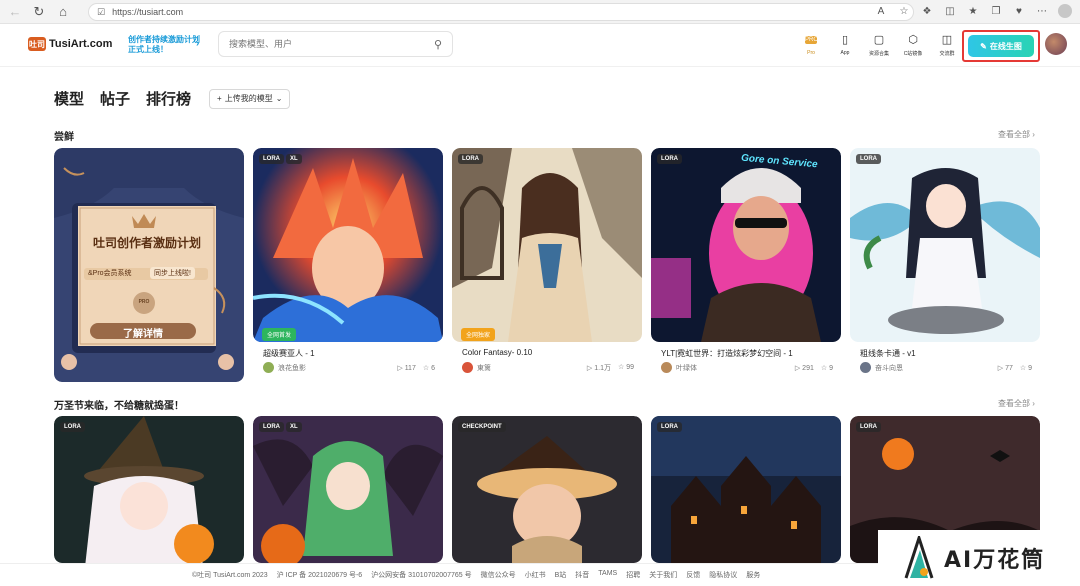  I want to click on model-stats: ▷ 117 ☆ 6, so click(416, 368).